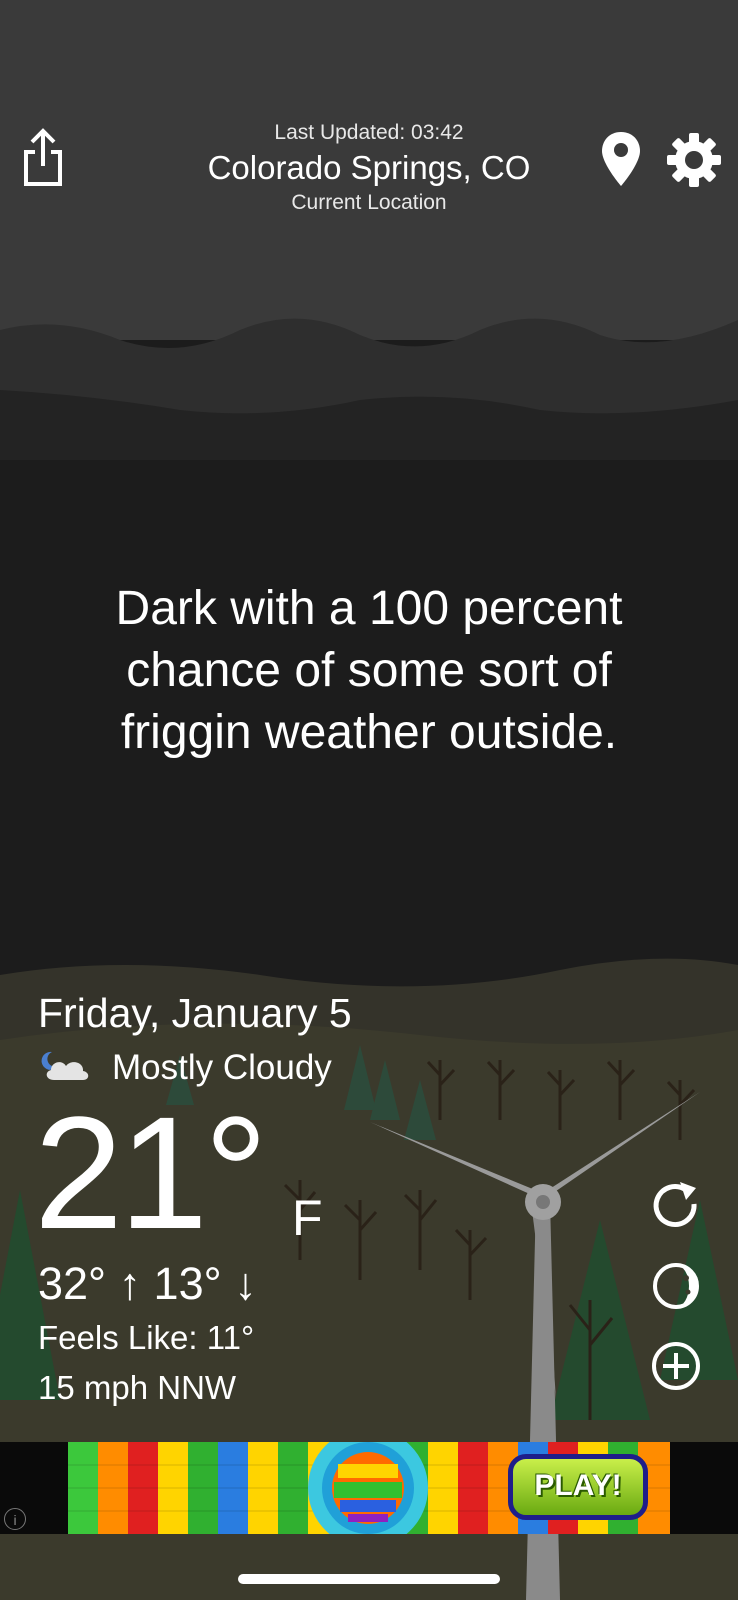 The image size is (738, 1600). I want to click on forecast-date: Friday, January 5, so click(195, 1013).